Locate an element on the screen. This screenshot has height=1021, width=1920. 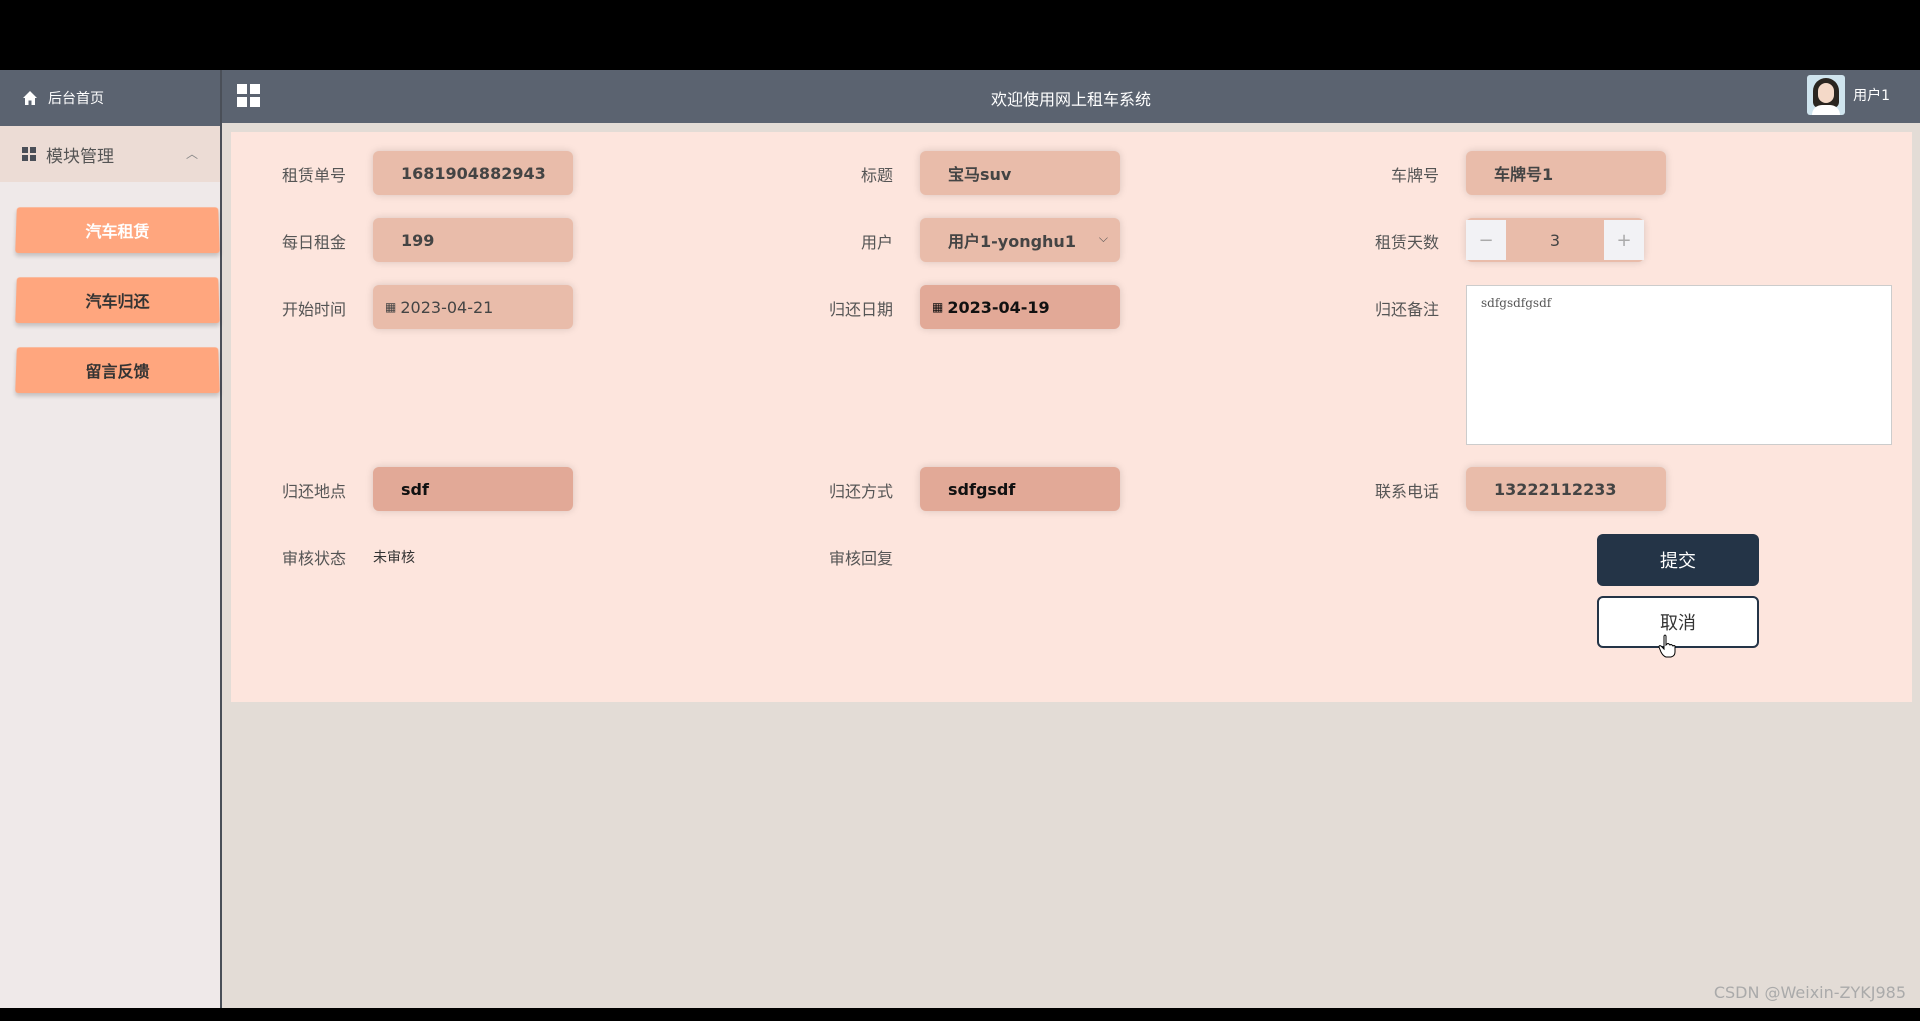
return-date-field: ▦ 2023-04-19 is located at coordinates (1020, 307).